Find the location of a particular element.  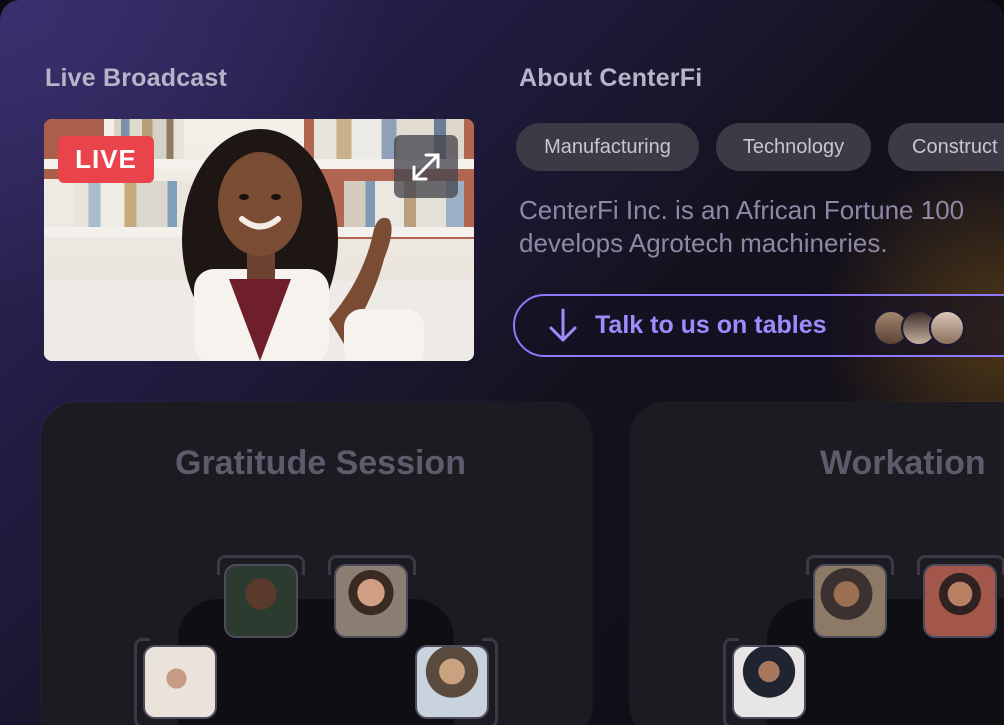

description-line: develops Agrotech machineries. is located at coordinates (703, 243).